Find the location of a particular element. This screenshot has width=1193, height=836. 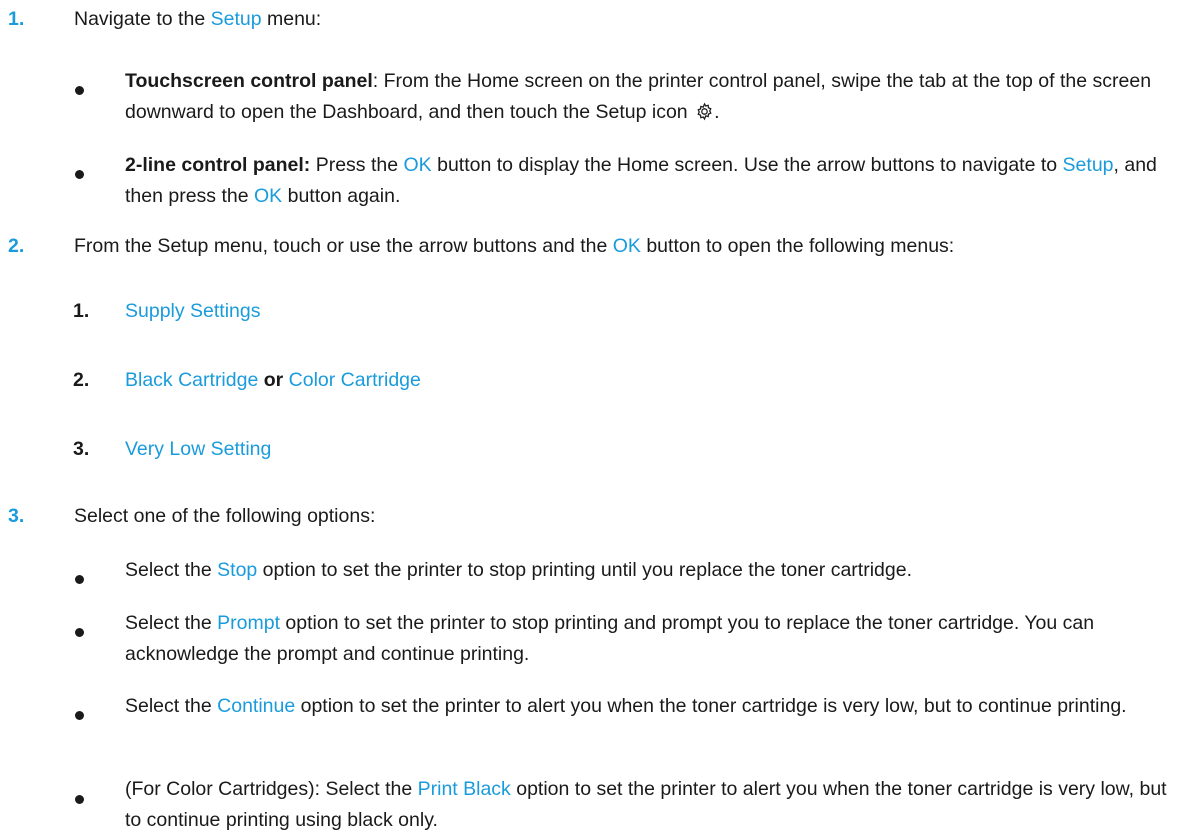

gear-icon is located at coordinates (704, 111).